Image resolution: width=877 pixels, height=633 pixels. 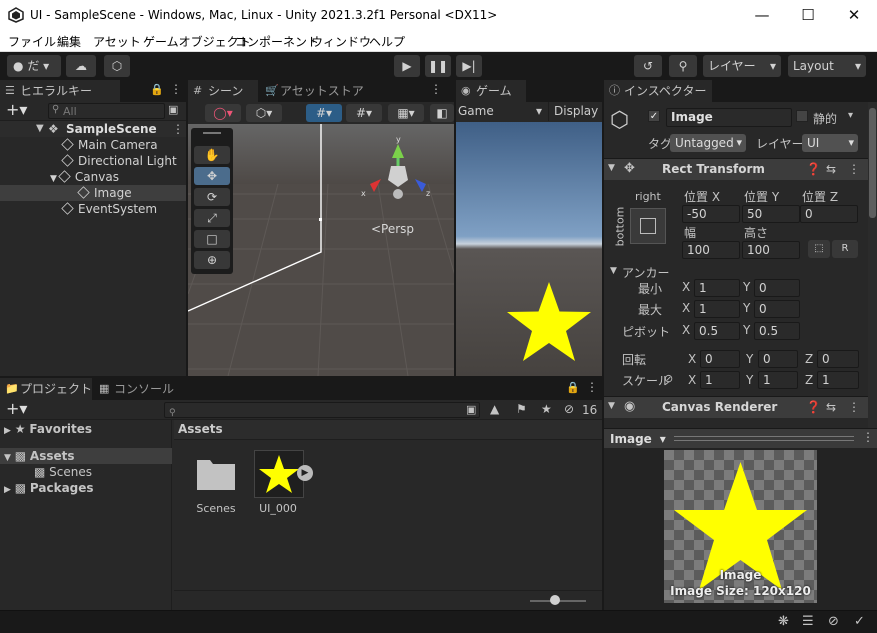 What do you see at coordinates (471, 409) in the screenshot?
I see `search-filter-icon: ▣` at bounding box center [471, 409].